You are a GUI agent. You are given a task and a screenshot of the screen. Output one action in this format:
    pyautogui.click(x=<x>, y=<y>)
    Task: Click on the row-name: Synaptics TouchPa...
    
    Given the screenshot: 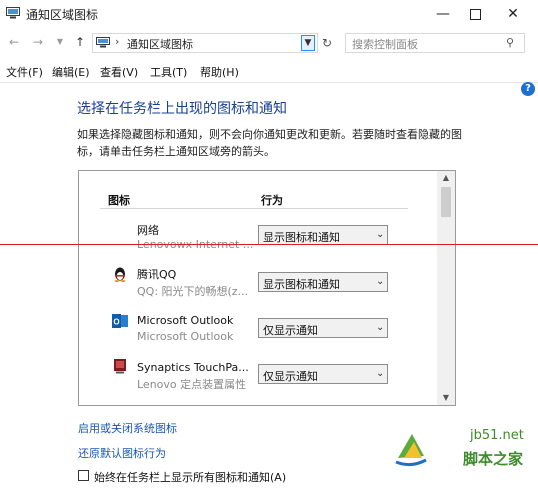 What is the action you would take?
    pyautogui.click(x=193, y=367)
    